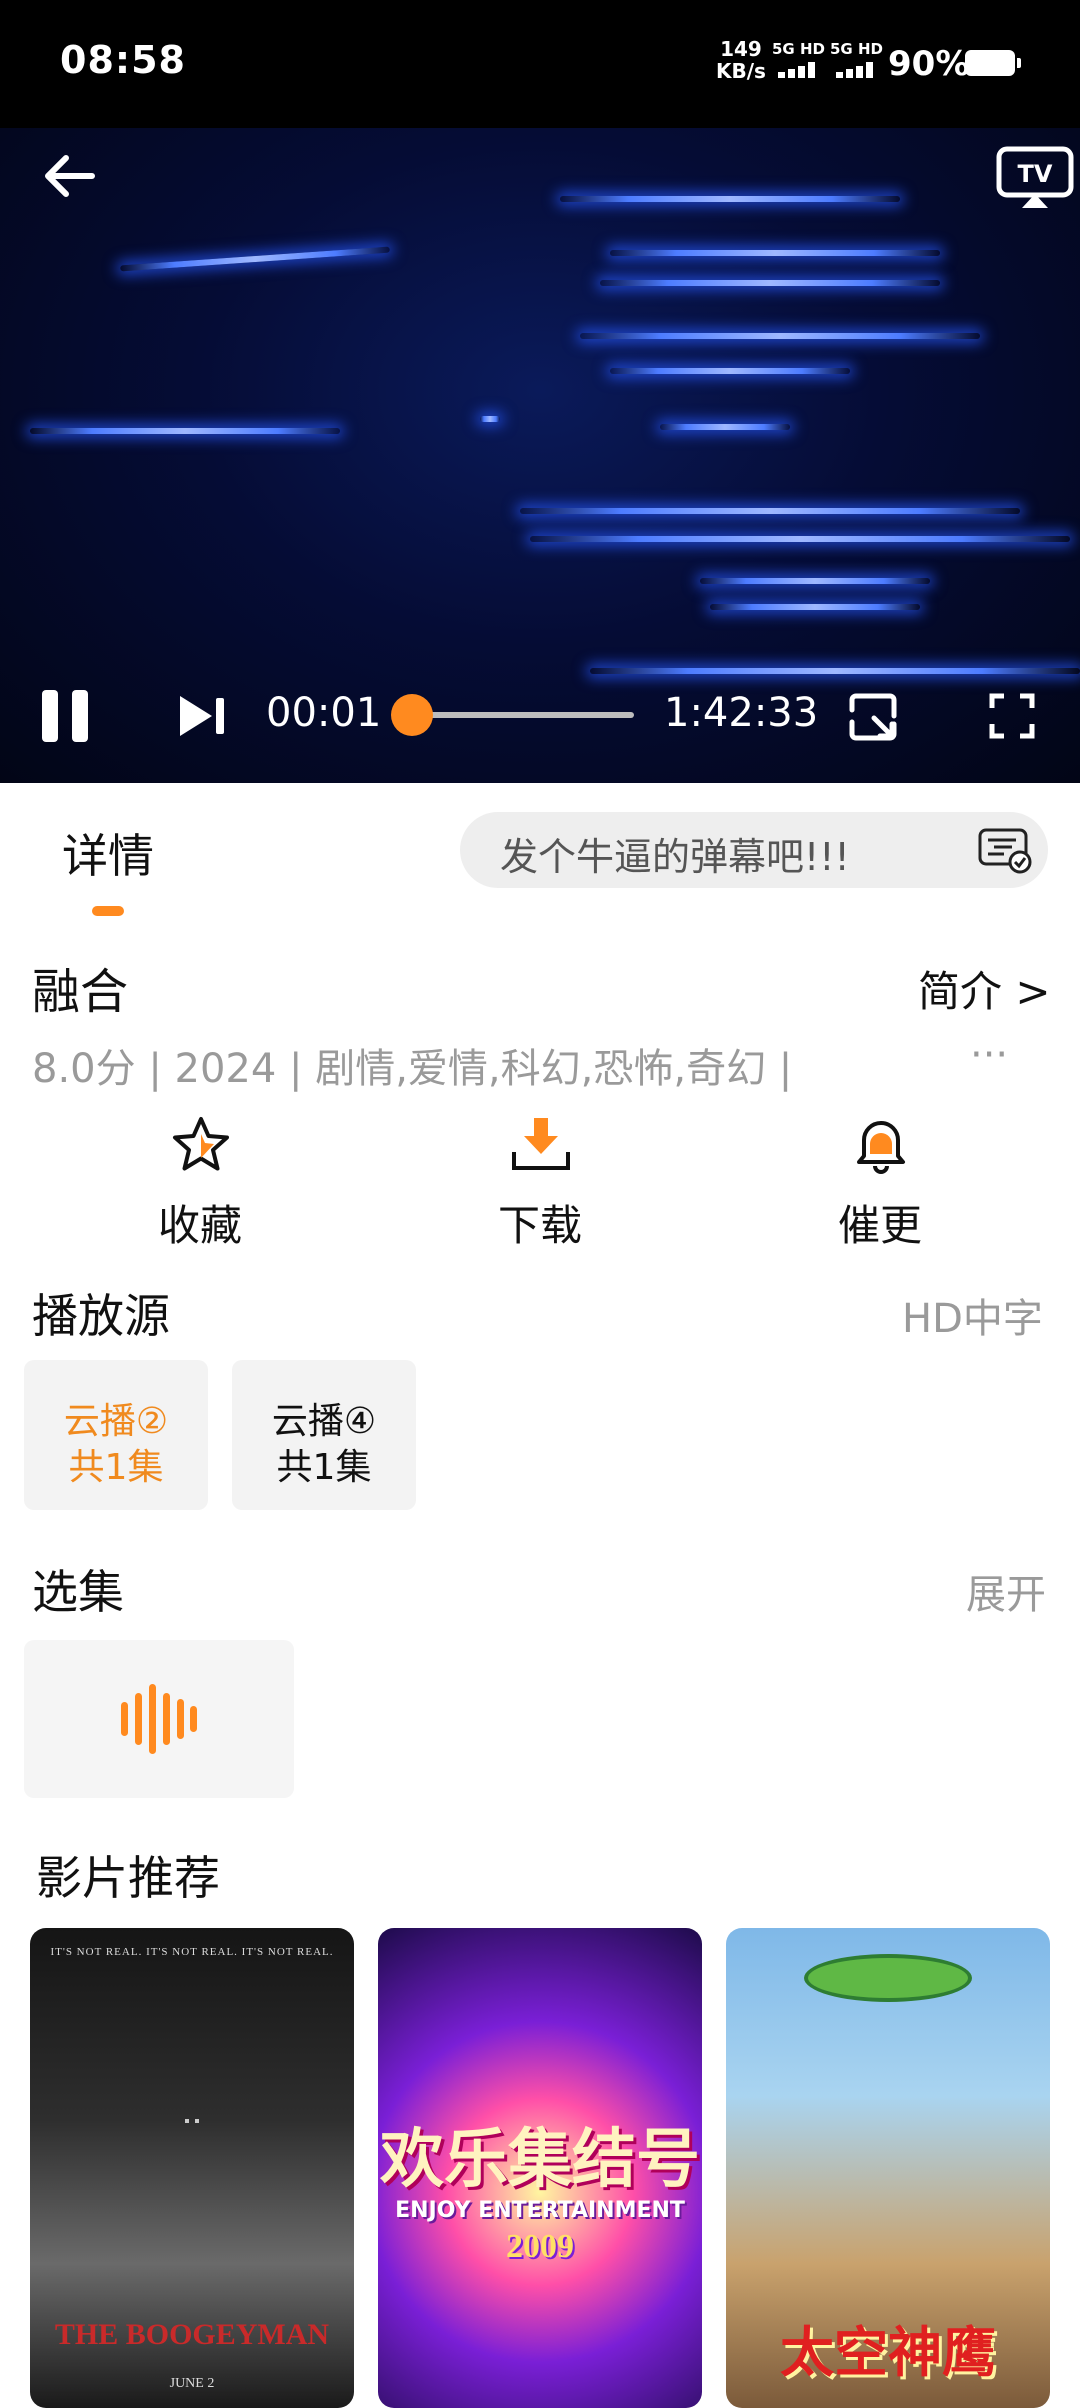  I want to click on back-arrow-icon, so click(70, 176).